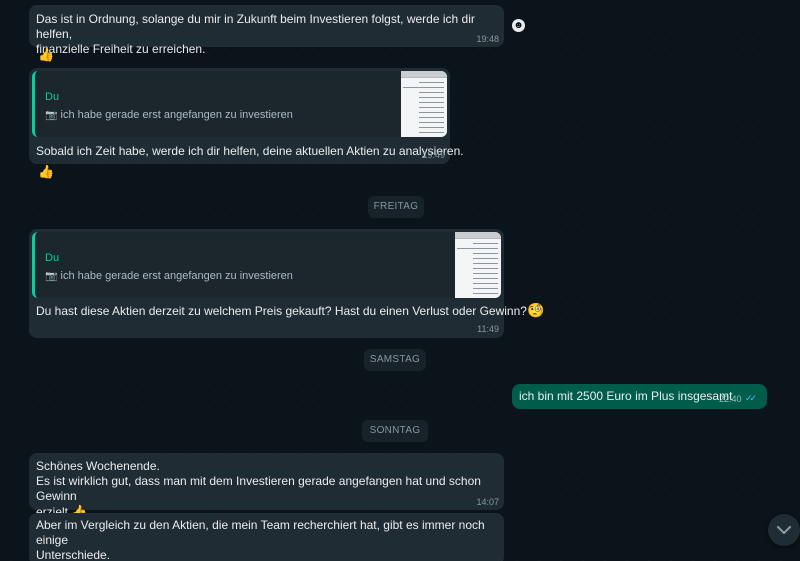 Image resolution: width=800 pixels, height=561 pixels. I want to click on date-separator: SAMSTAG, so click(395, 360).